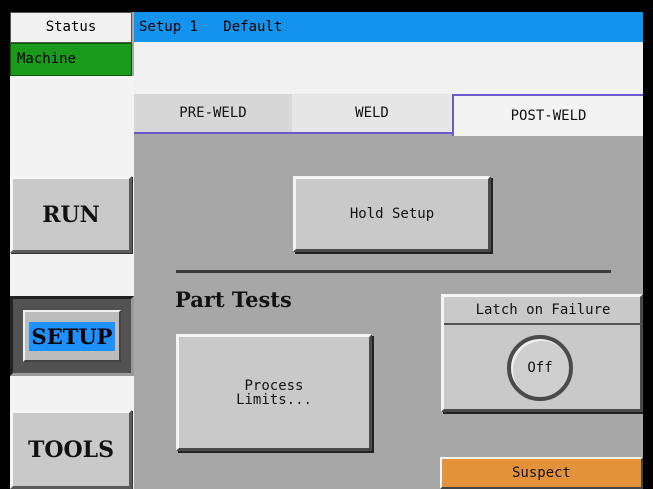 This screenshot has width=653, height=489. Describe the element at coordinates (540, 368) in the screenshot. I see `latch-toggle-button: Off` at that location.